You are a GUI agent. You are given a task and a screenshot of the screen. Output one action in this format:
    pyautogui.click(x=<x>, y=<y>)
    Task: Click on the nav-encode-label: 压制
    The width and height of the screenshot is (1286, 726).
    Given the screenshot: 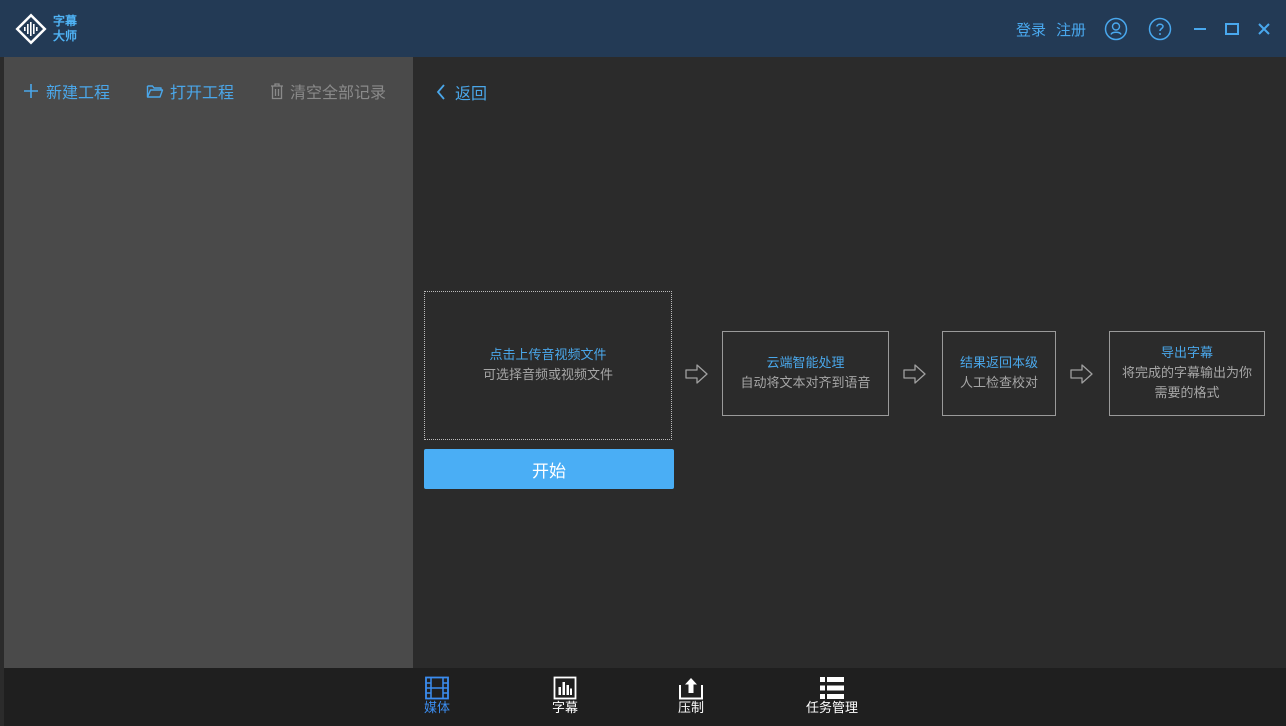 What is the action you would take?
    pyautogui.click(x=691, y=708)
    